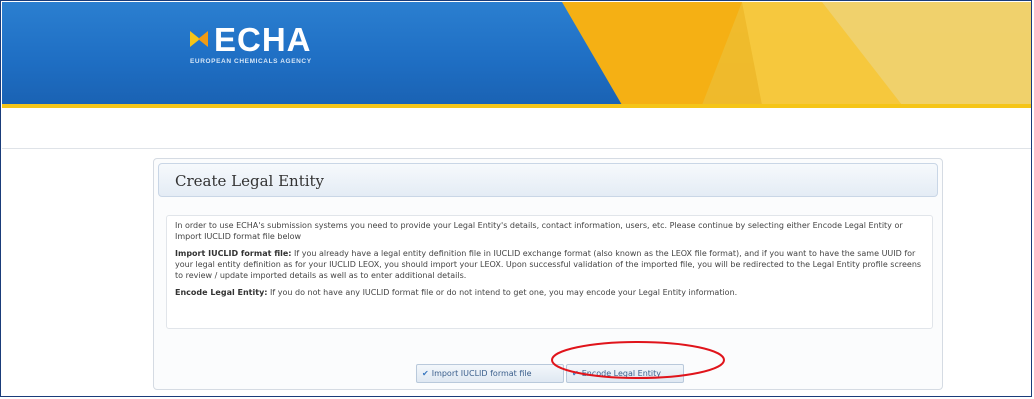 This screenshot has height=399, width=1034. What do you see at coordinates (621, 373) in the screenshot?
I see `encode-button-label: Encode Legal Entity` at bounding box center [621, 373].